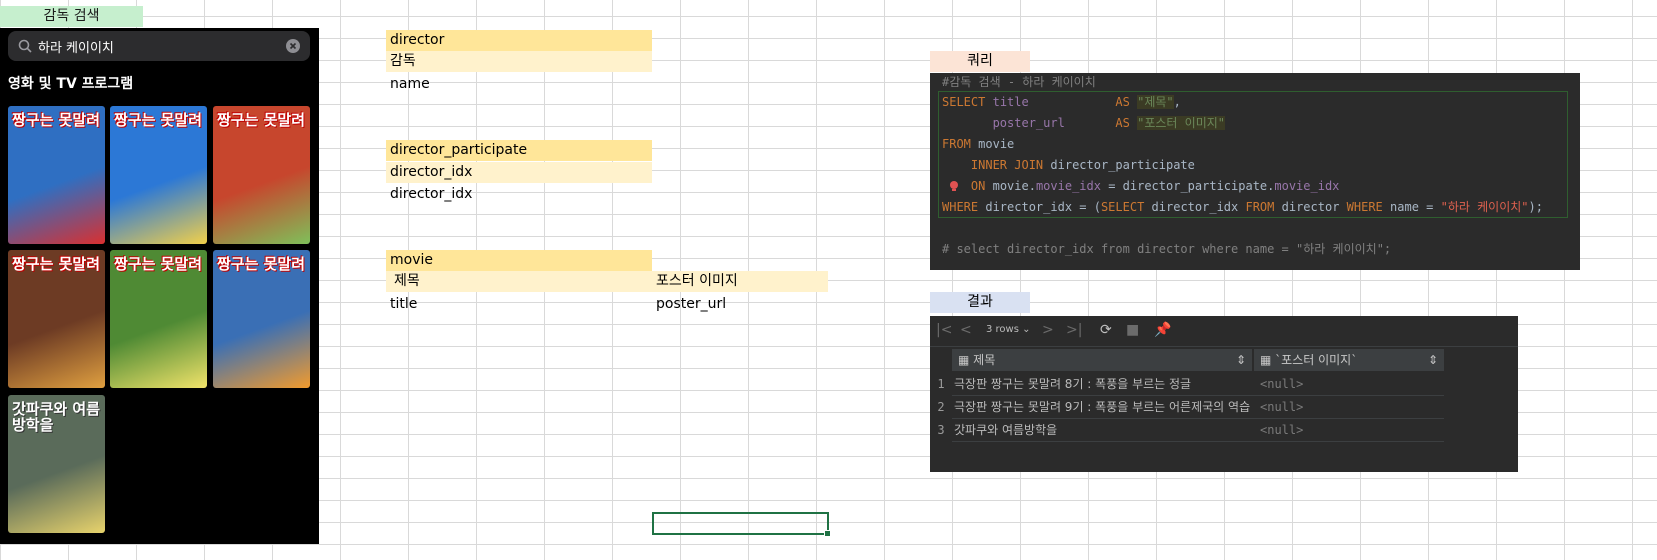  I want to click on next-page-icon: >, so click(1048, 330).